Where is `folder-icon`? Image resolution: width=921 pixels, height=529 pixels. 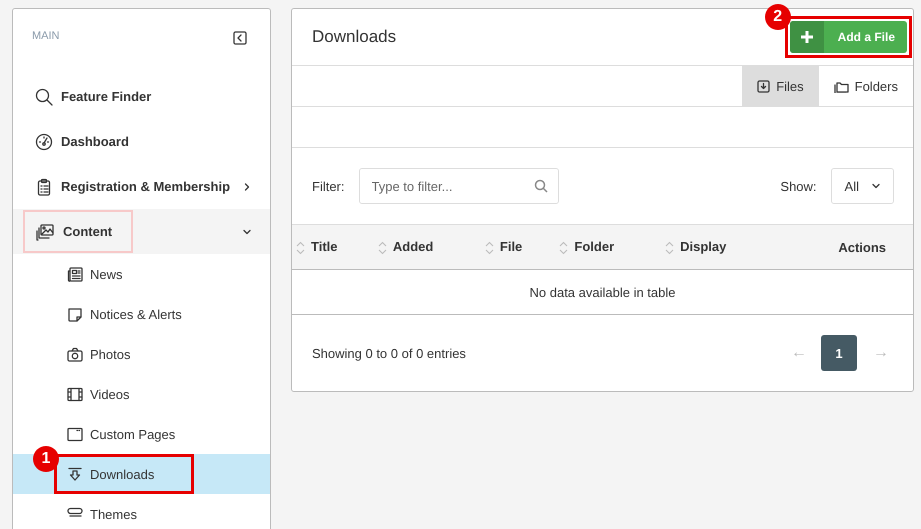 folder-icon is located at coordinates (841, 86).